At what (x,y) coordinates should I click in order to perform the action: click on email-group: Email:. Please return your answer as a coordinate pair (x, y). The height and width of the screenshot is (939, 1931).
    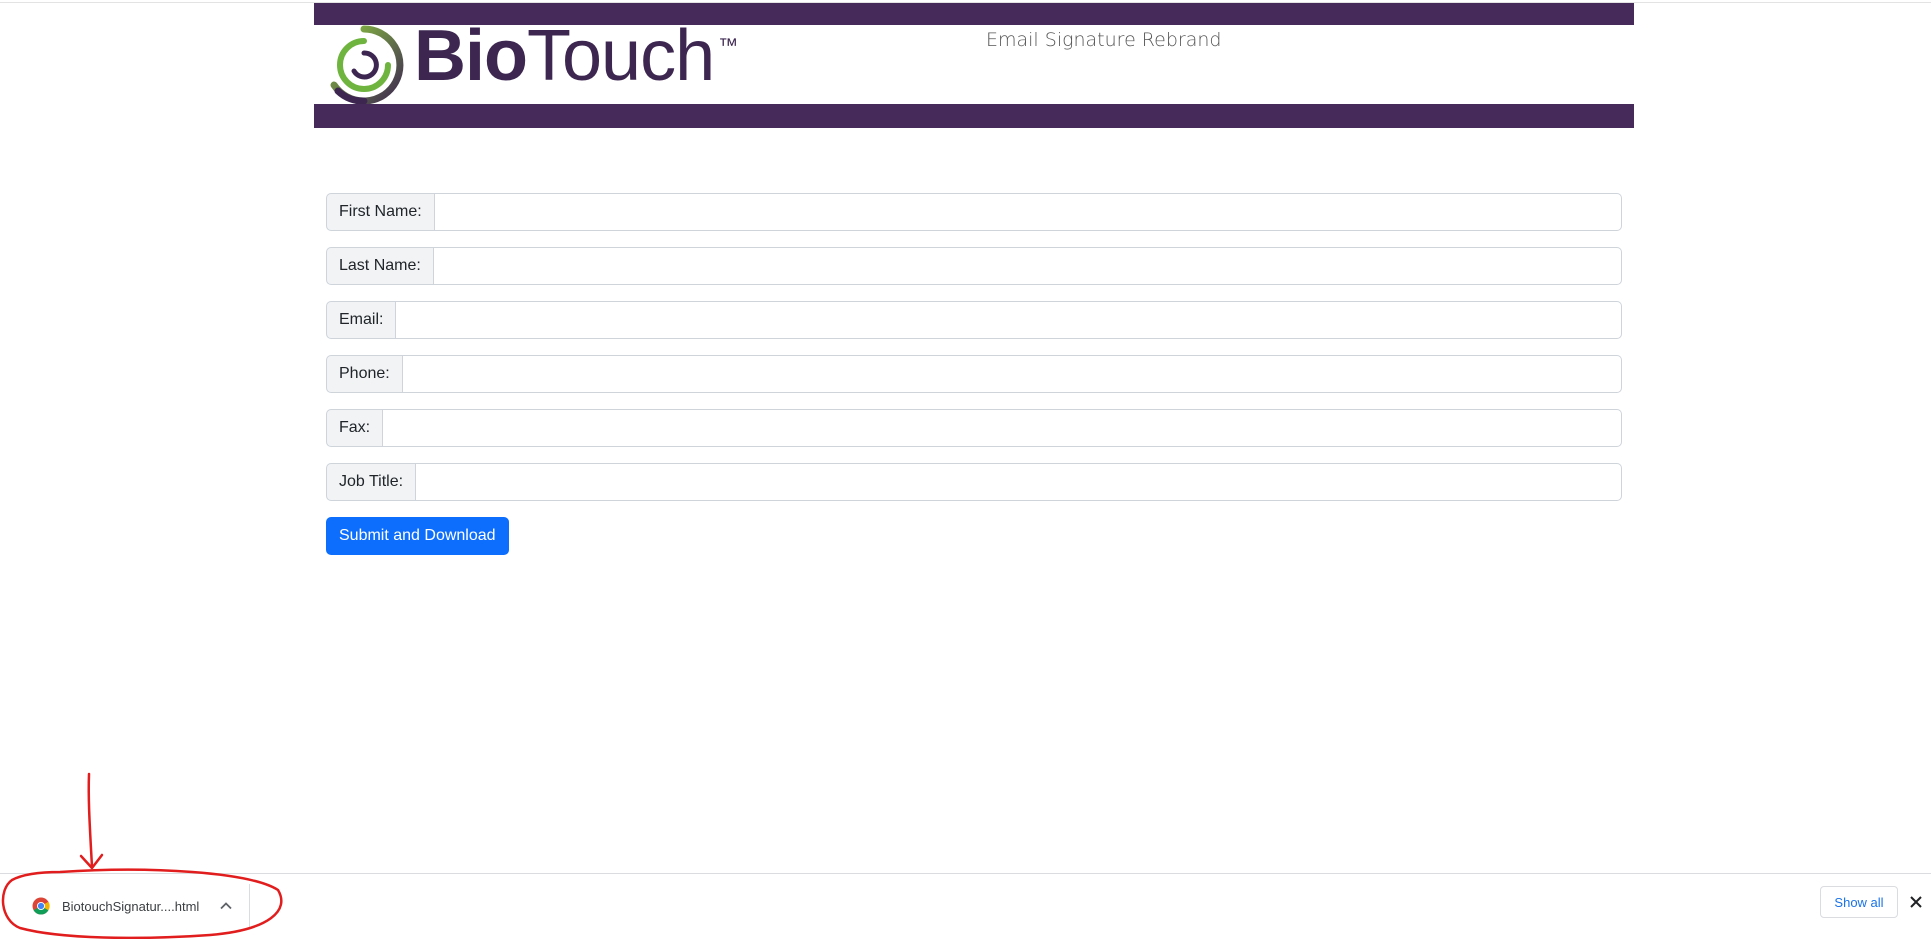
    Looking at the image, I should click on (974, 320).